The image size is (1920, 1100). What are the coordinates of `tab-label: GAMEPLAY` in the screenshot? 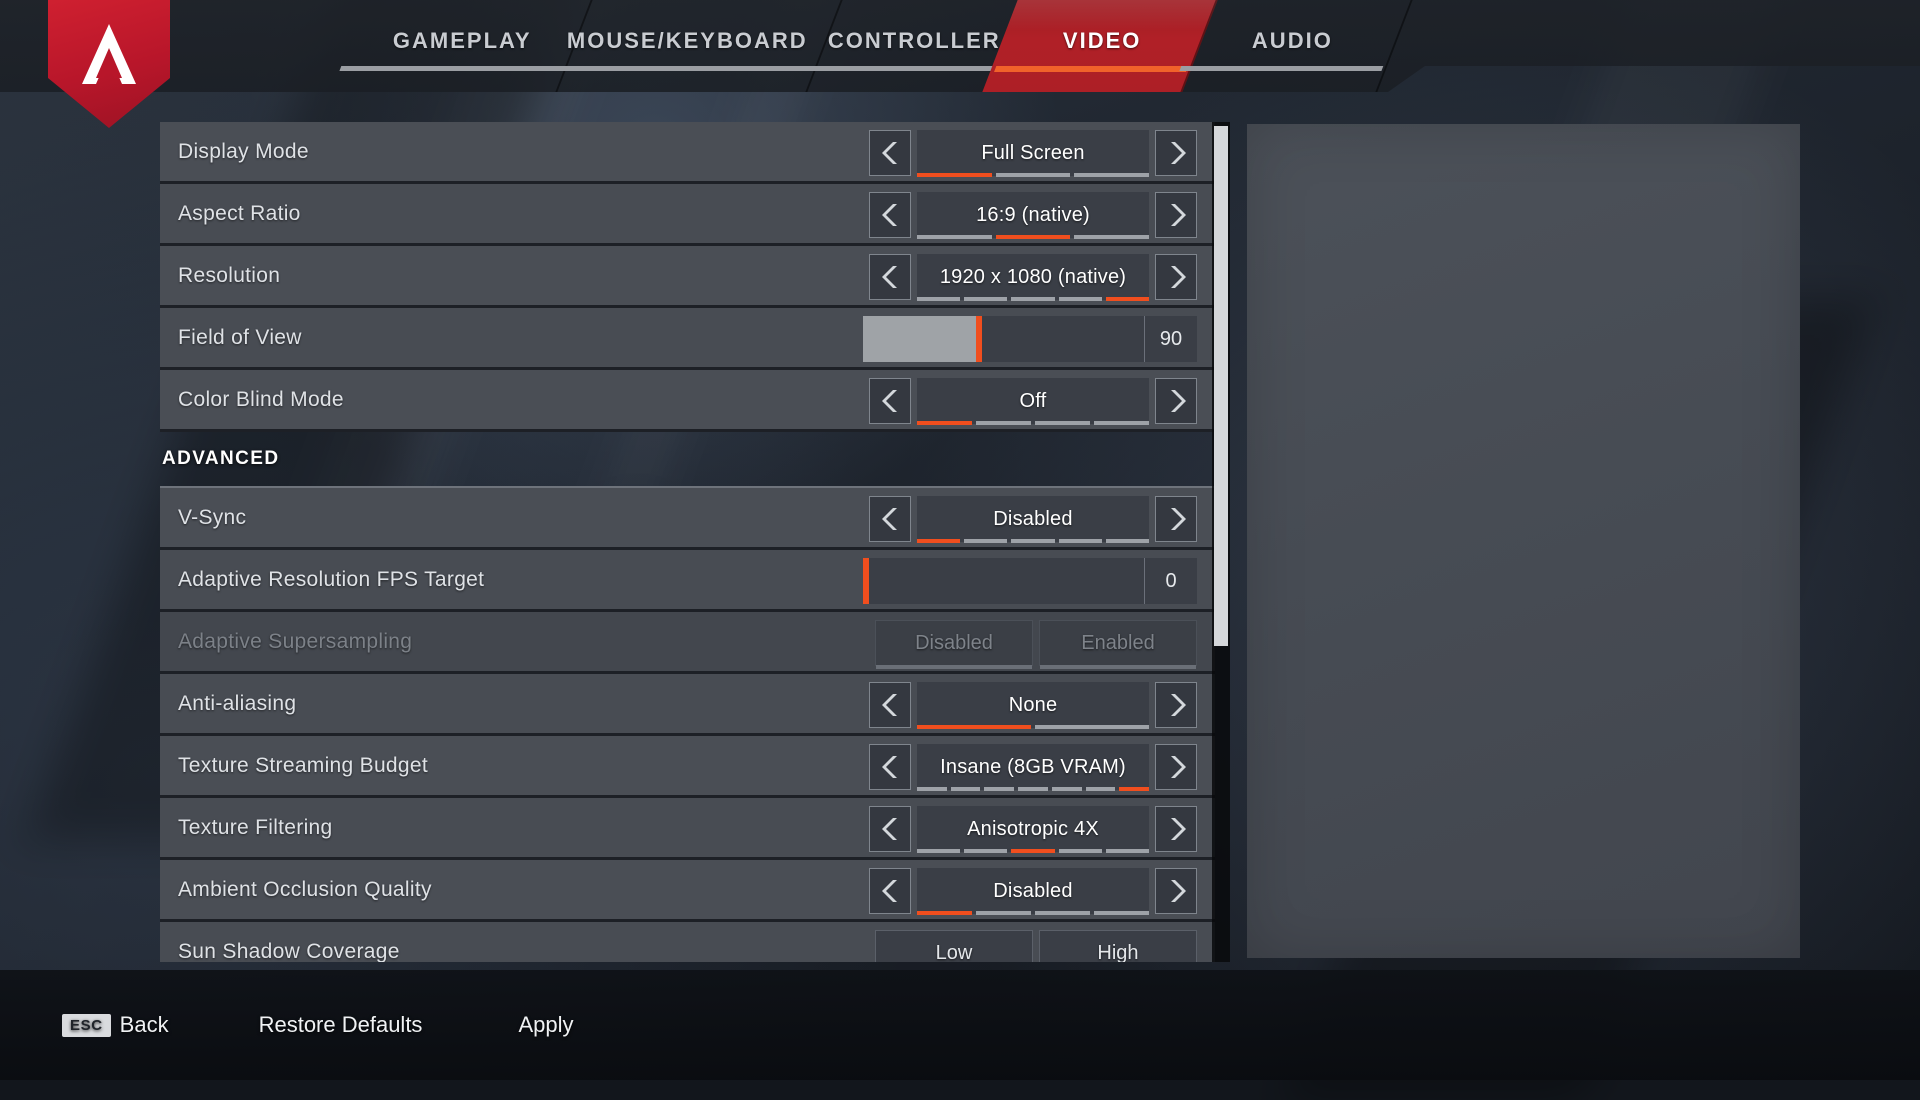 It's located at (462, 41).